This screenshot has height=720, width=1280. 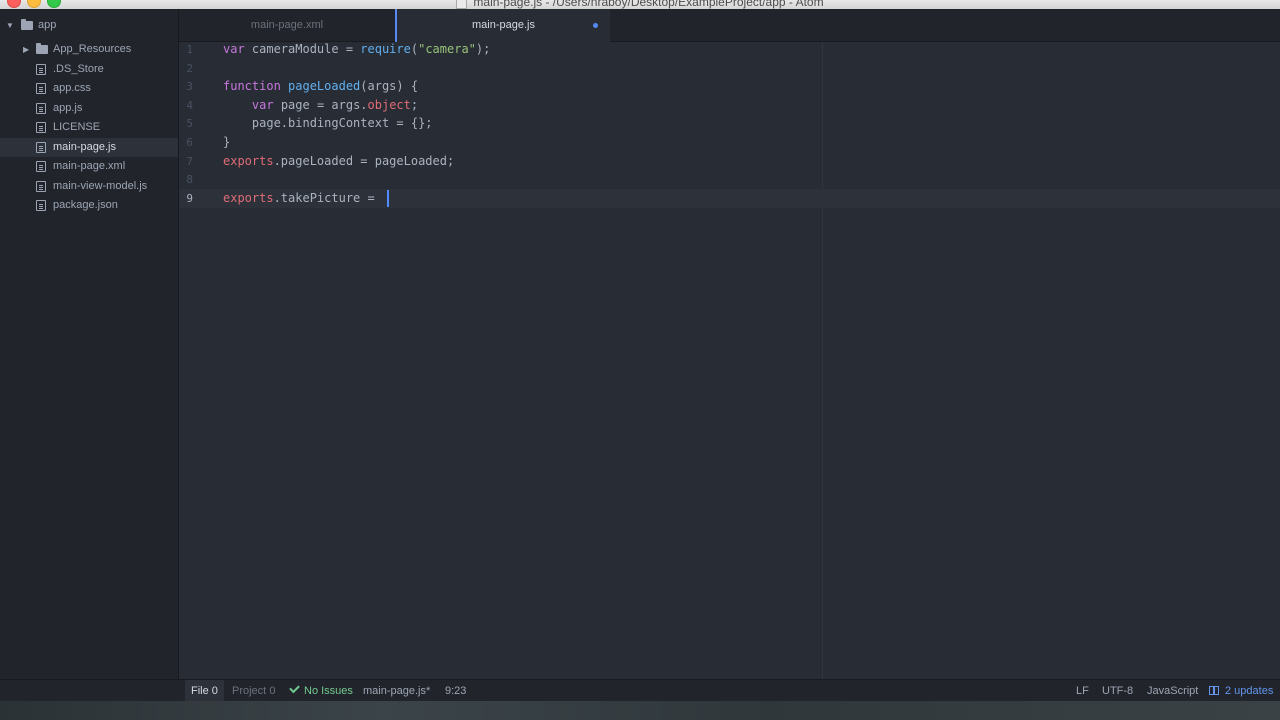 I want to click on code-line: }, so click(x=226, y=142).